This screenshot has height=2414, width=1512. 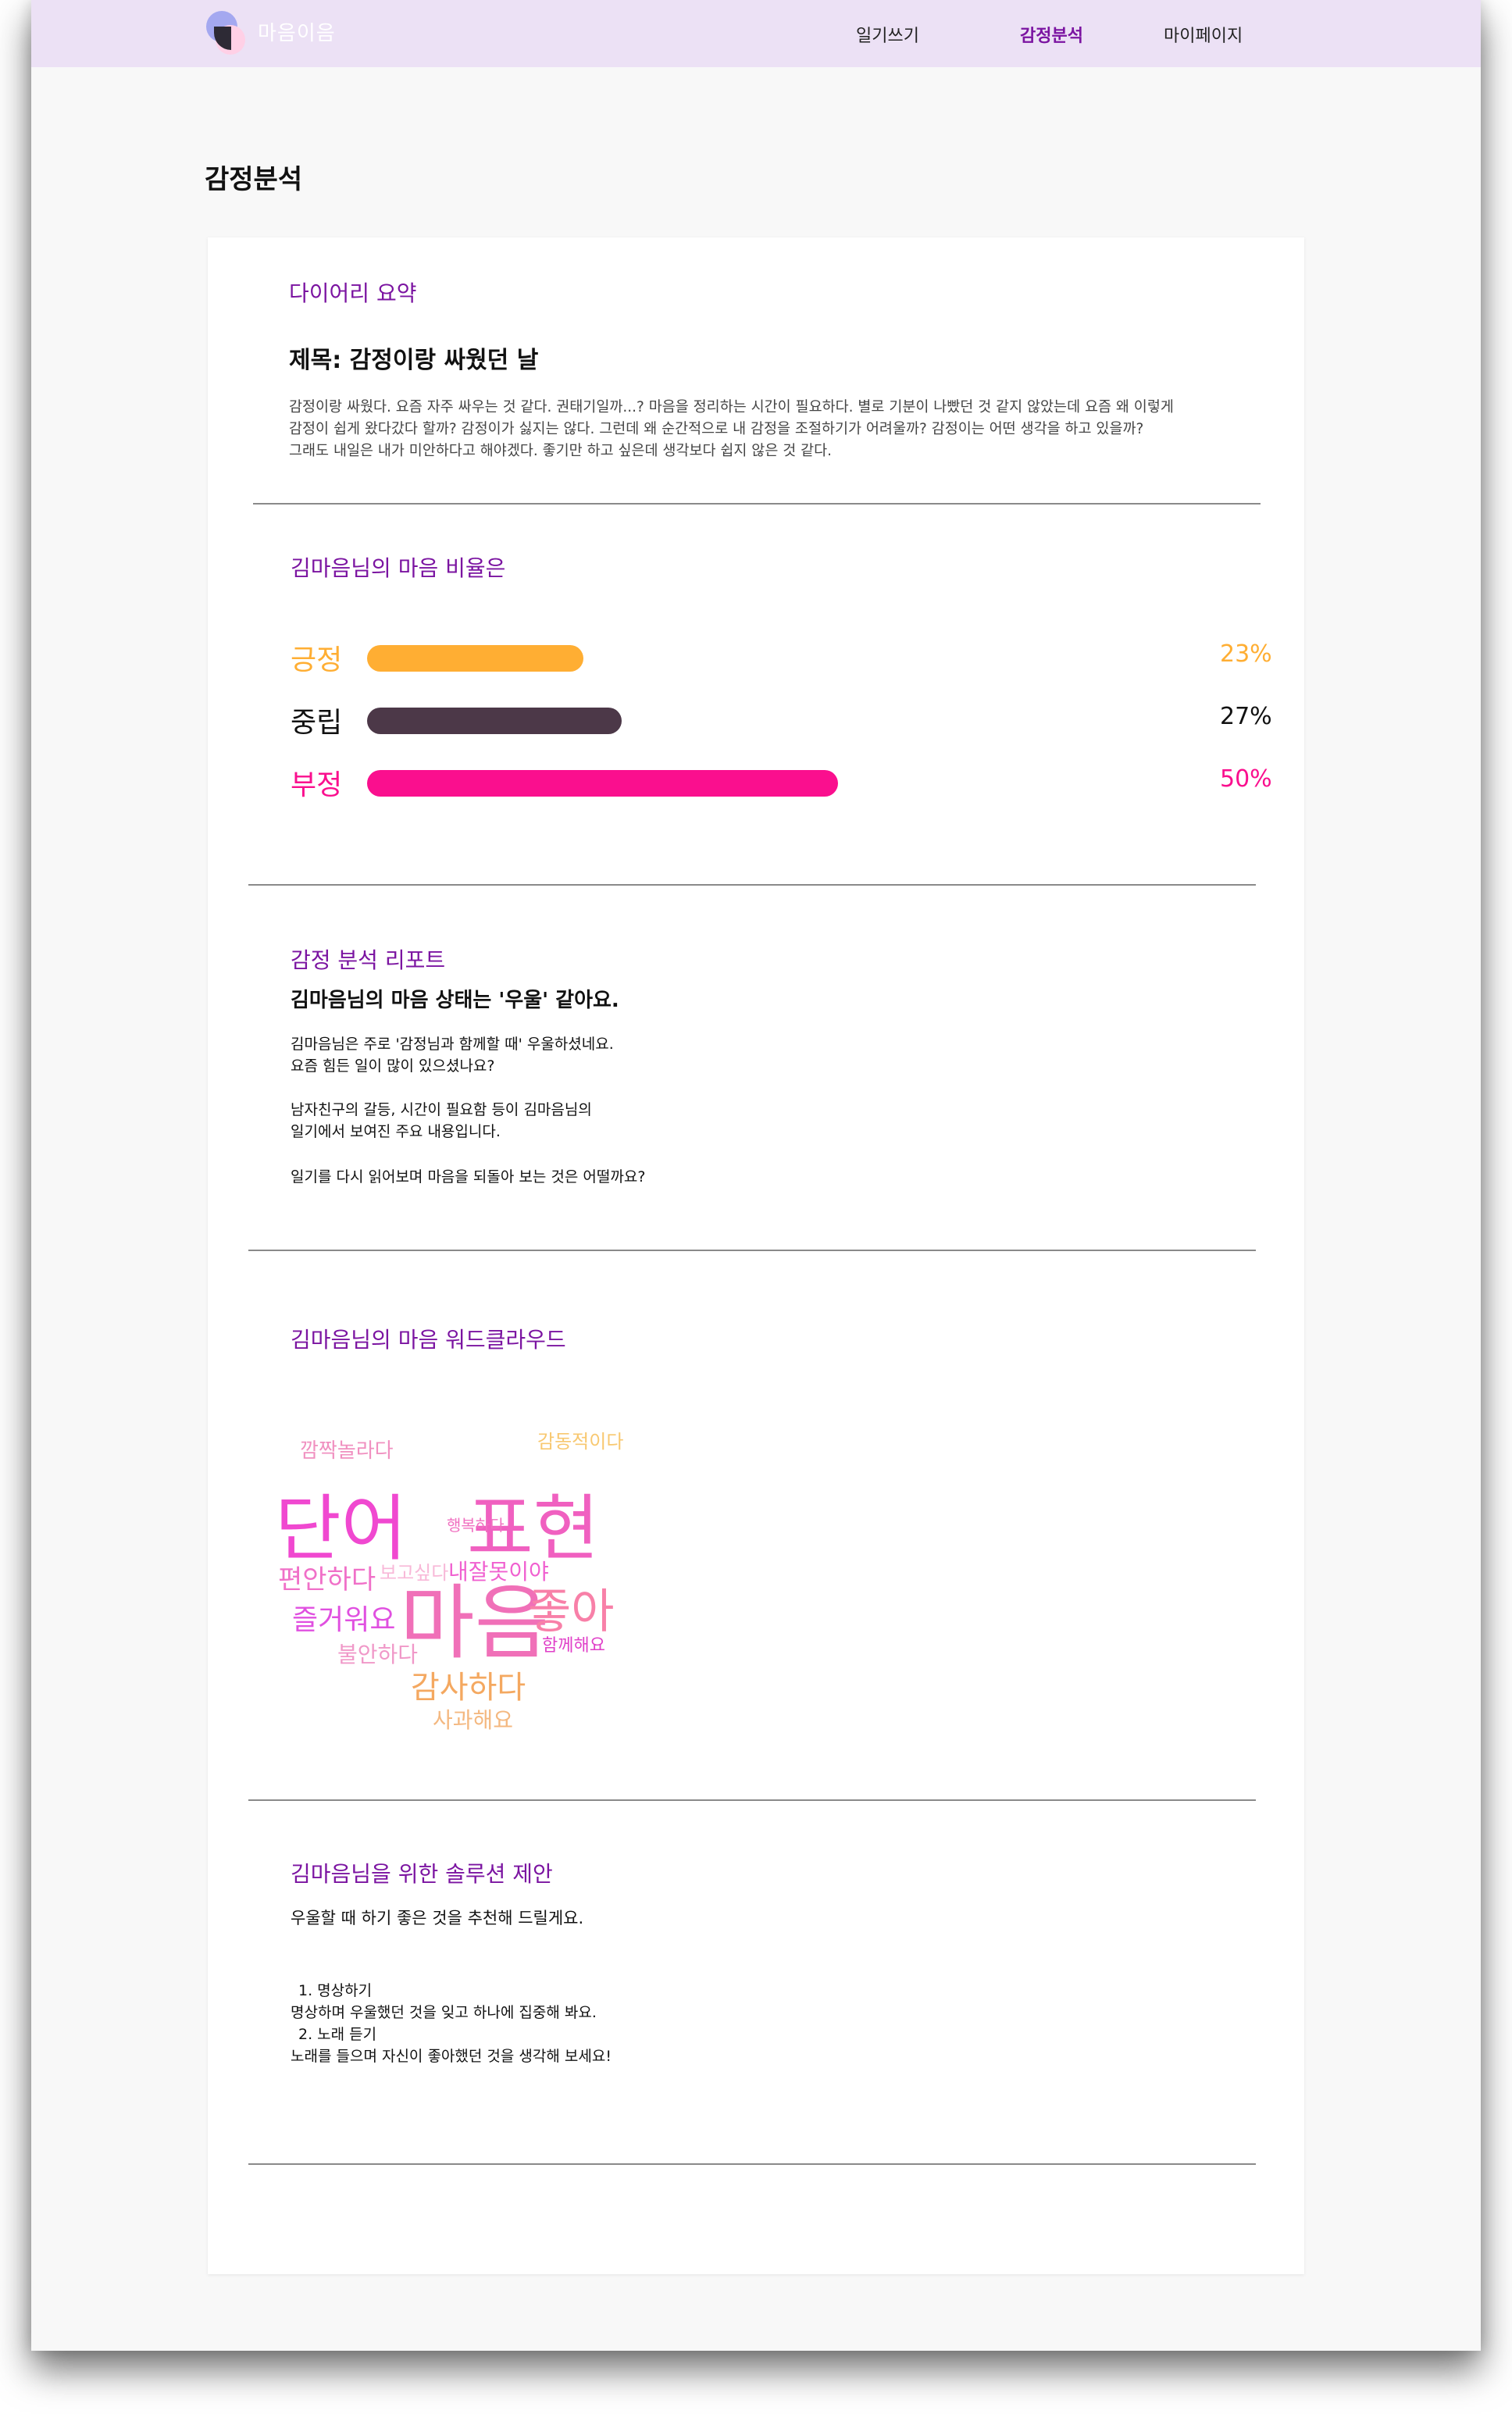 What do you see at coordinates (468, 1688) in the screenshot?
I see `wordcloud-word: 감사하다` at bounding box center [468, 1688].